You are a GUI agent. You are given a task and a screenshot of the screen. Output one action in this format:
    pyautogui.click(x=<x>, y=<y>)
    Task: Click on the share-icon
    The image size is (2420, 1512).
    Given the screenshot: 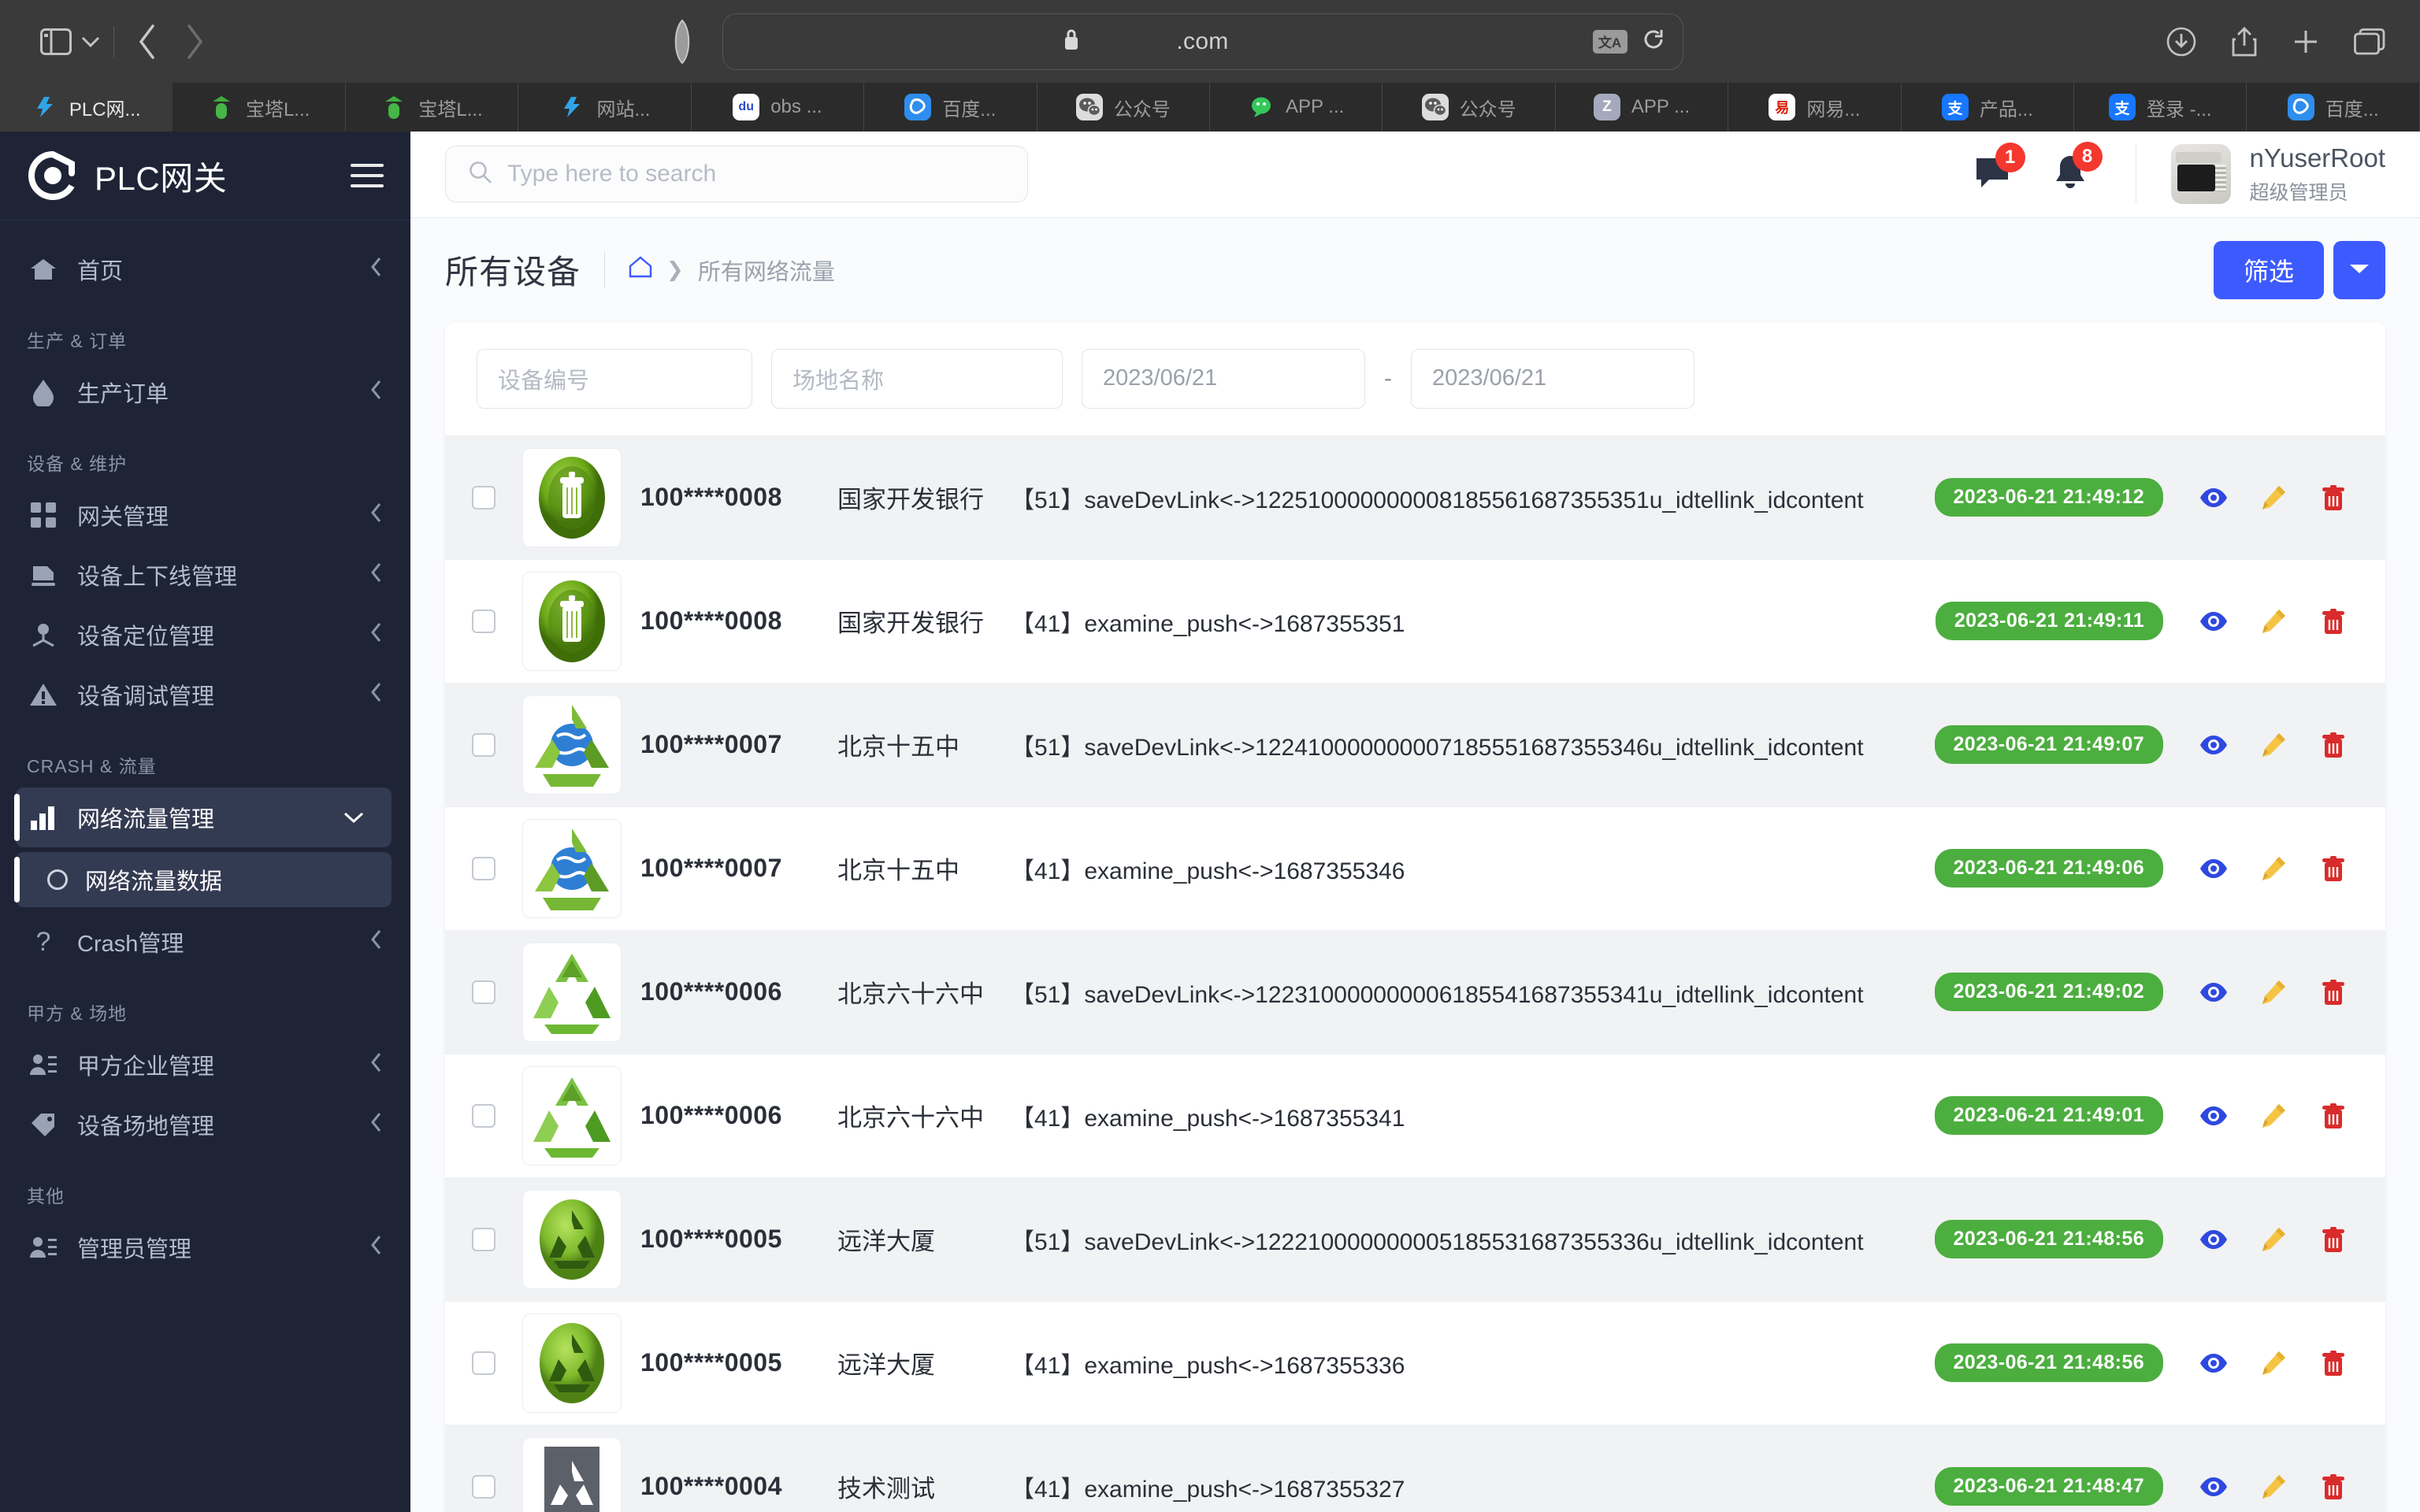 What is the action you would take?
    pyautogui.click(x=2244, y=41)
    